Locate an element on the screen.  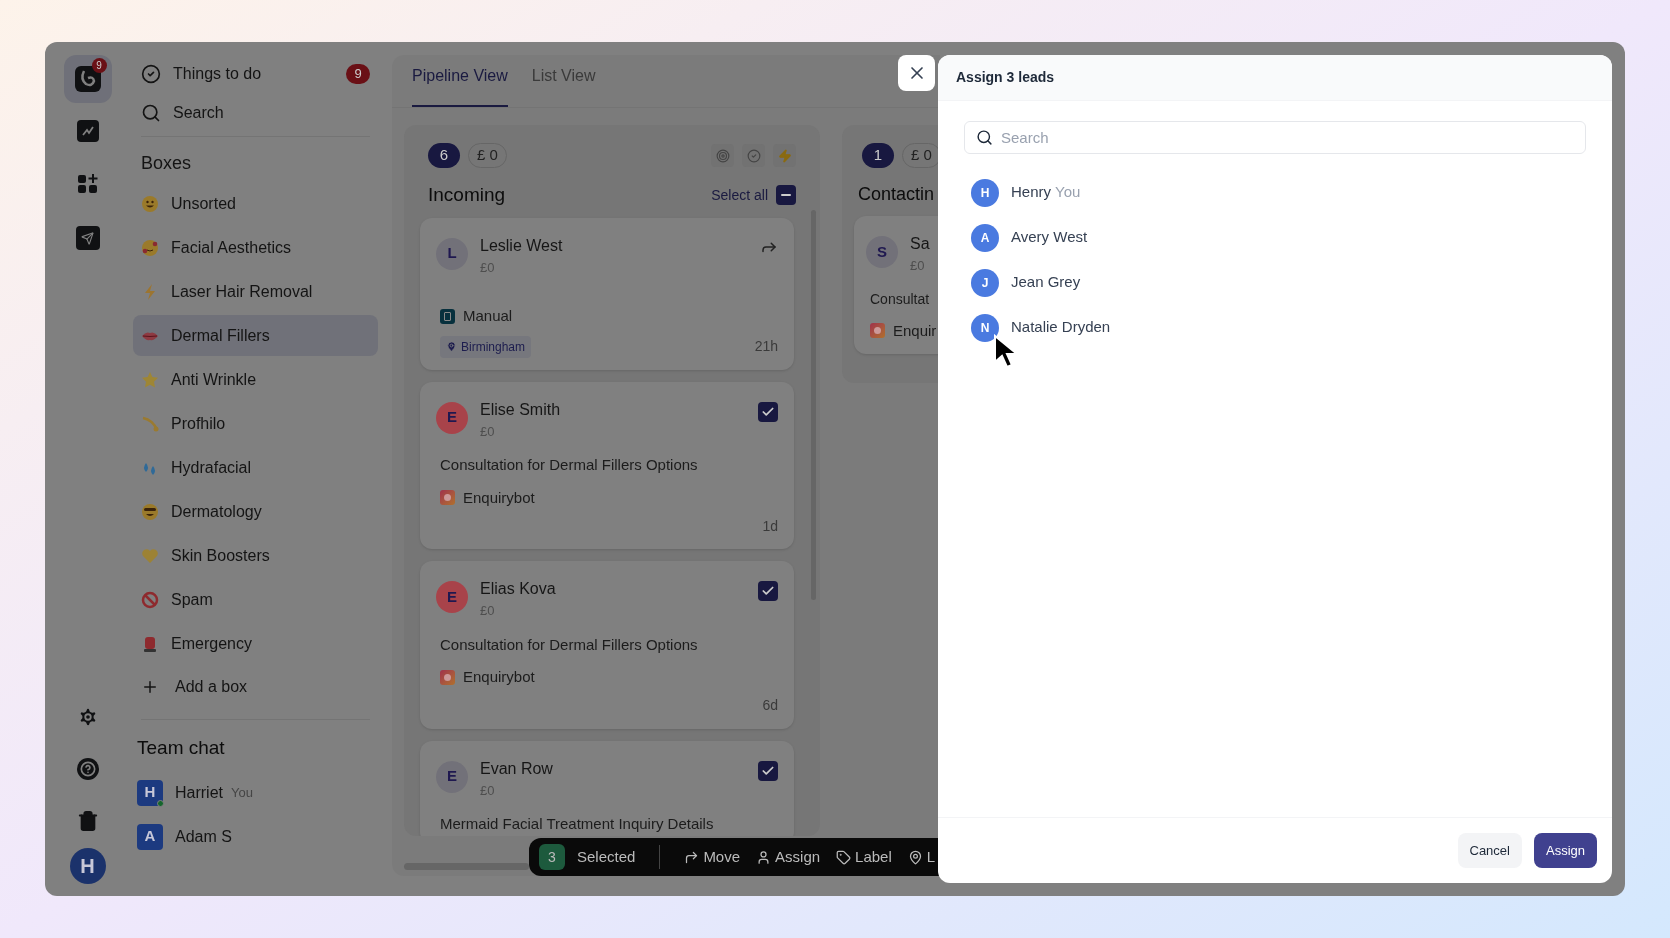
add-box-item: Add a box is located at coordinates (255, 687).